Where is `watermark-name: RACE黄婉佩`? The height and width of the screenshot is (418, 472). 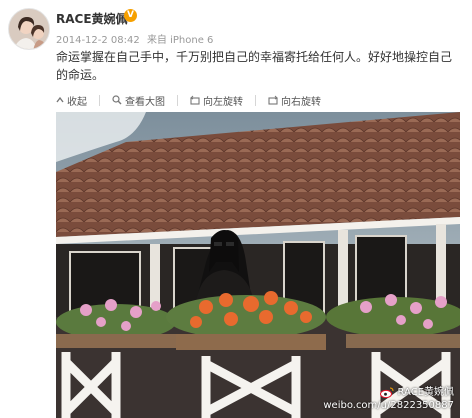
watermark-name: RACE黄婉佩 is located at coordinates (425, 392).